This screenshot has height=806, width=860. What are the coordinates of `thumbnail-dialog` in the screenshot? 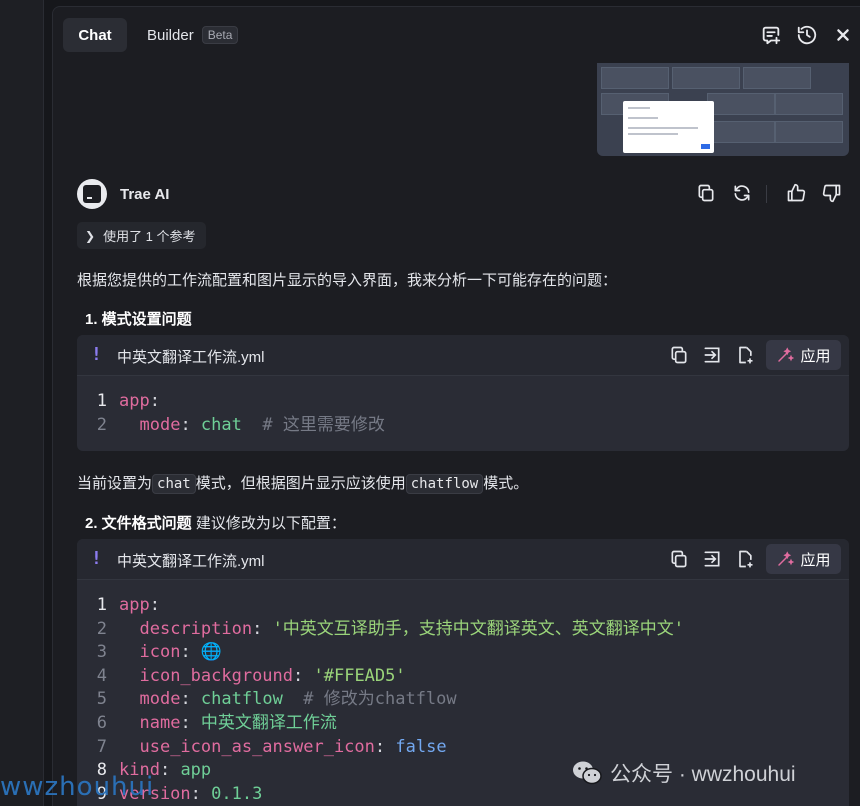 It's located at (668, 127).